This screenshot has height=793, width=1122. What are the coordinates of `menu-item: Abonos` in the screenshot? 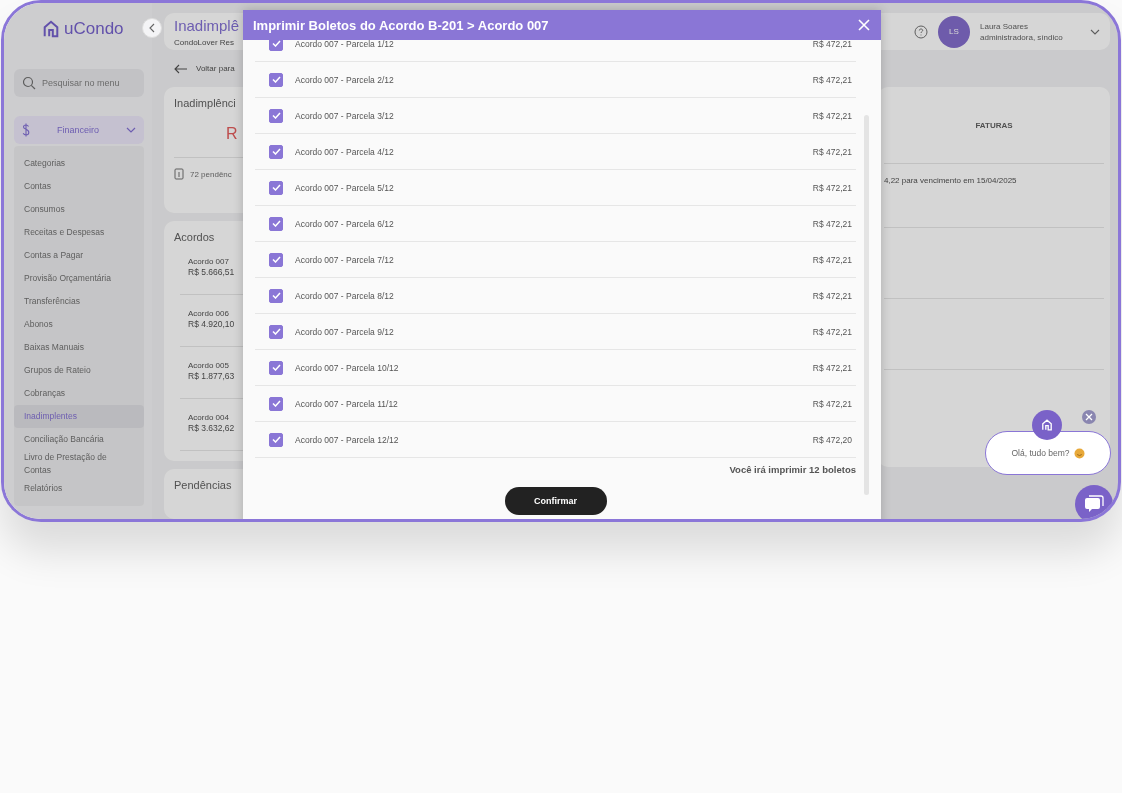 It's located at (79, 324).